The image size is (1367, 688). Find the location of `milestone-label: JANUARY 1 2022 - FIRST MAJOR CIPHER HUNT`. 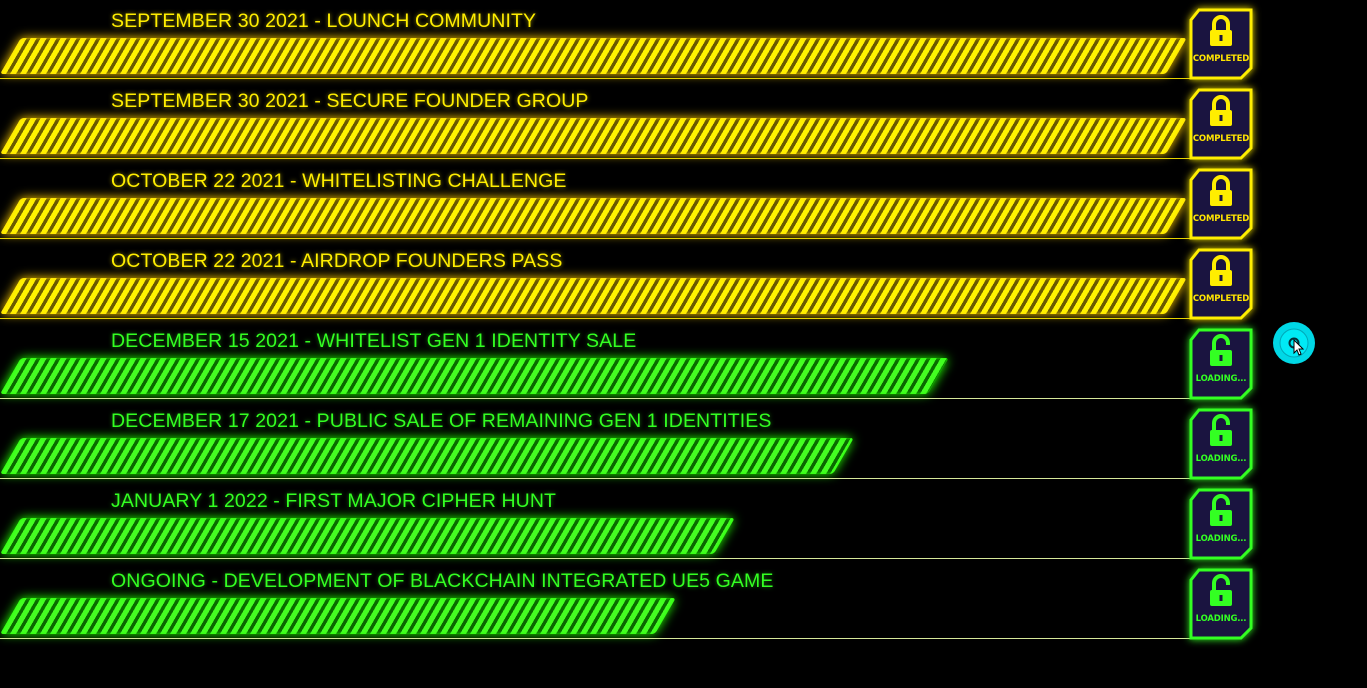

milestone-label: JANUARY 1 2022 - FIRST MAJOR CIPHER HUNT is located at coordinates (334, 501).